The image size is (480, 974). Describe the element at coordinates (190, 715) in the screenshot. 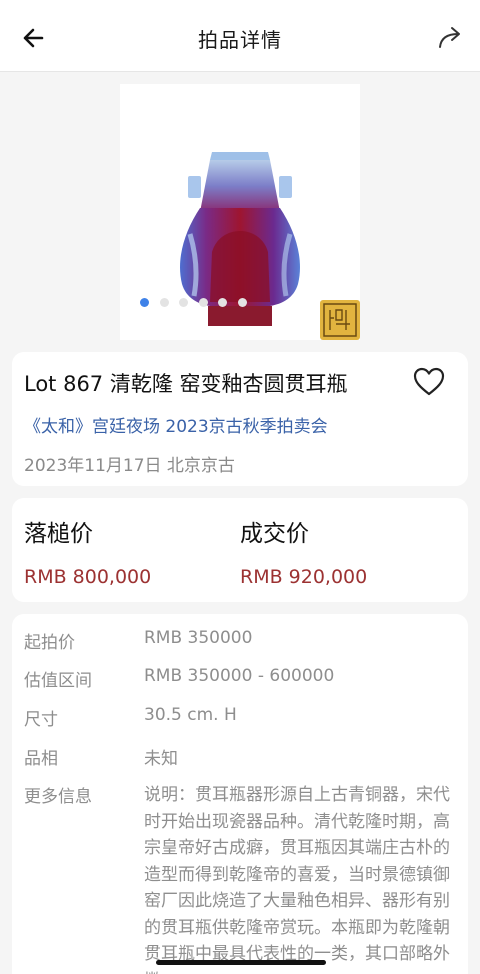

I see `size-value: 30.5 cm. H` at that location.